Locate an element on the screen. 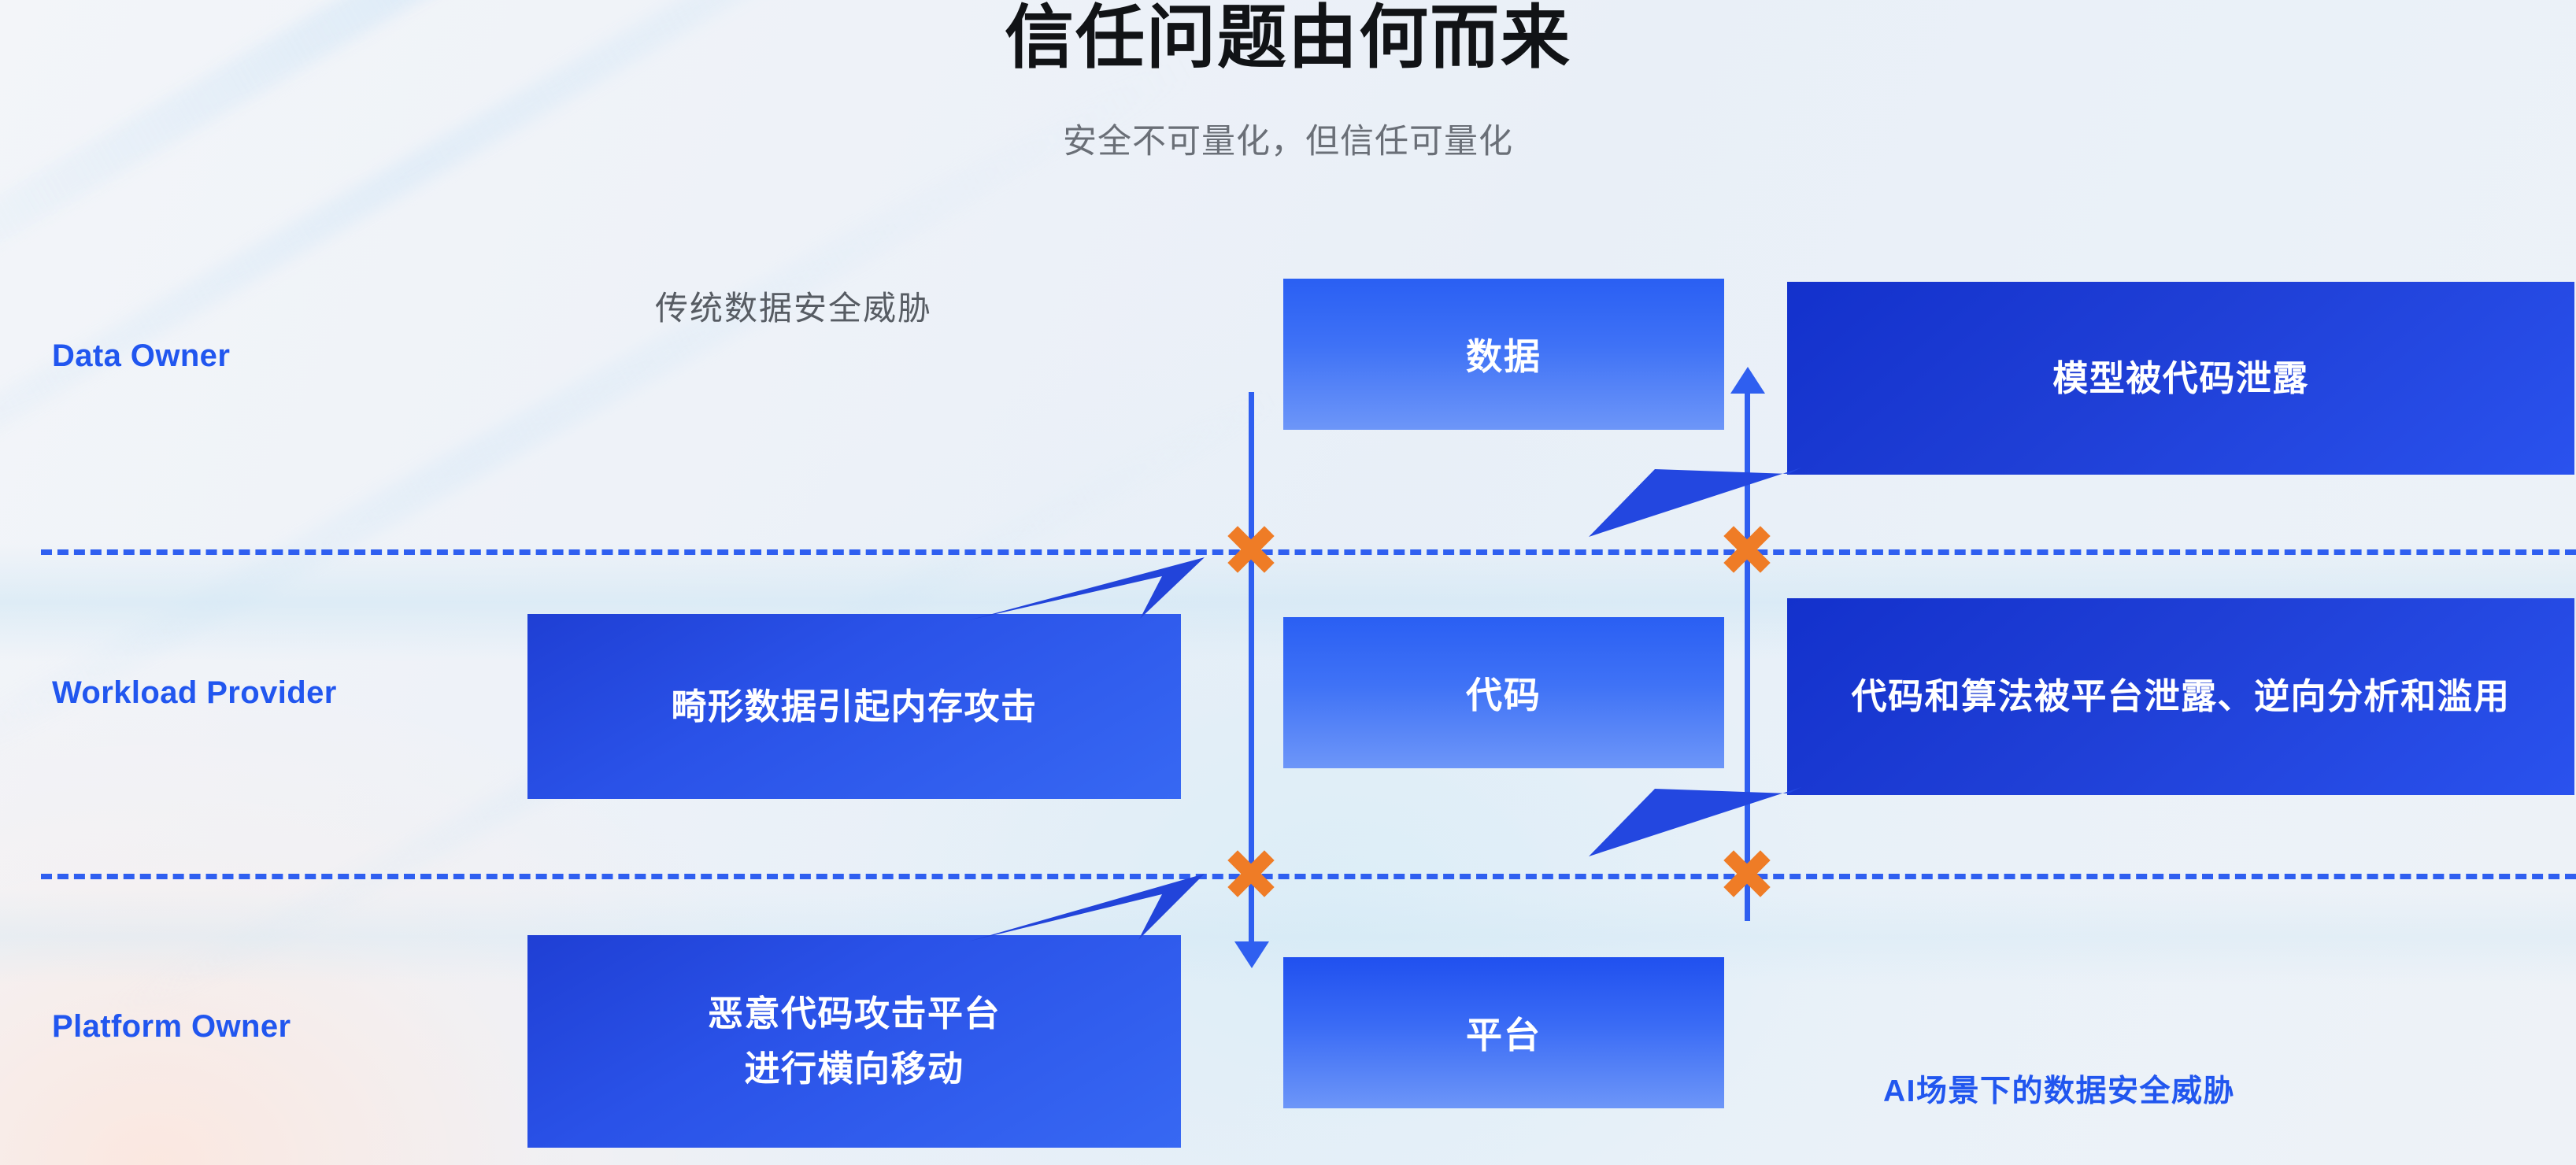 Image resolution: width=2576 pixels, height=1165 pixels. connector-line-right is located at coordinates (1747, 655).